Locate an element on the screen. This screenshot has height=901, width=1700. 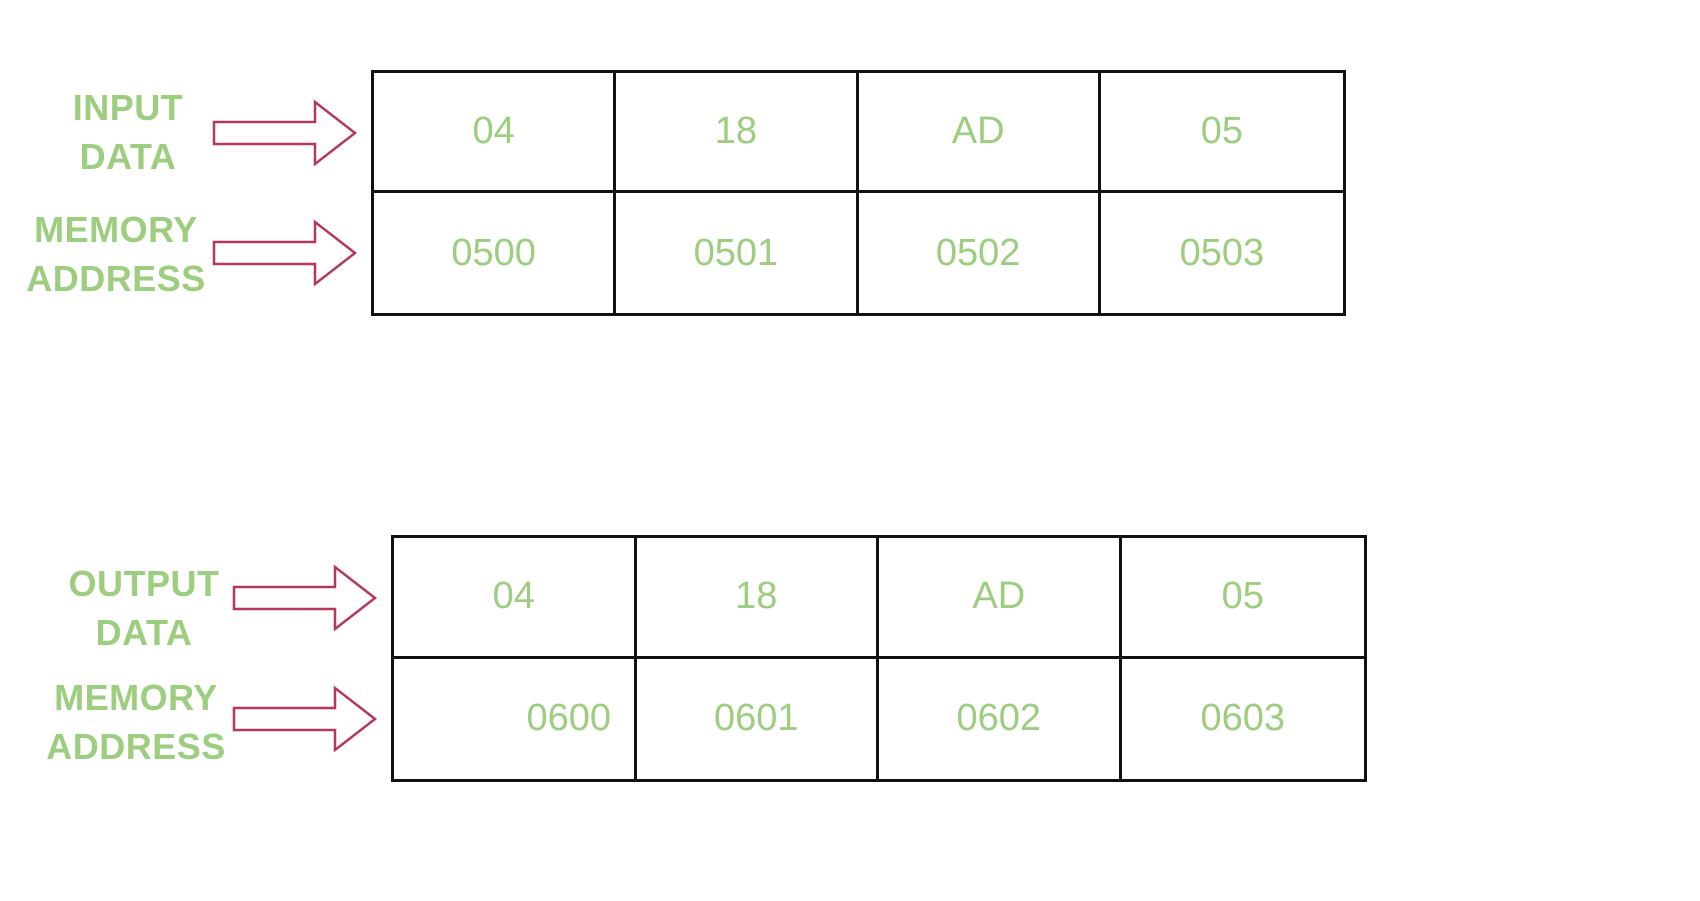
output-address-cell: 0600 is located at coordinates (515, 718).